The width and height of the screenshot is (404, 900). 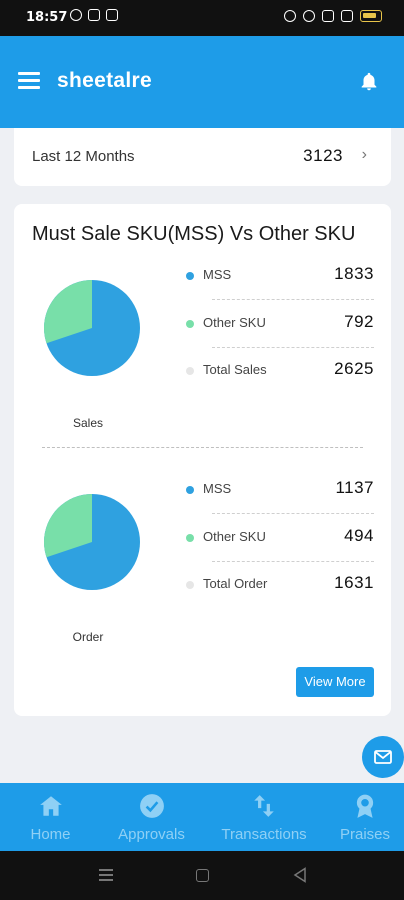 I want to click on nav-item-approvals: Approvals, so click(x=151, y=817).